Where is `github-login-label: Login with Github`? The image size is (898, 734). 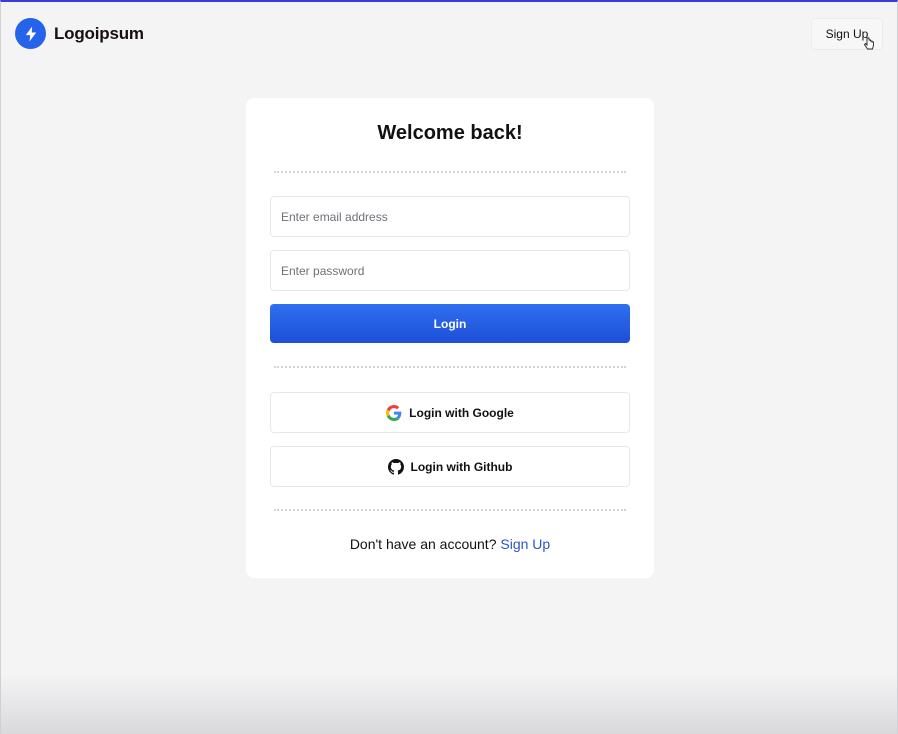
github-login-label: Login with Github is located at coordinates (461, 466).